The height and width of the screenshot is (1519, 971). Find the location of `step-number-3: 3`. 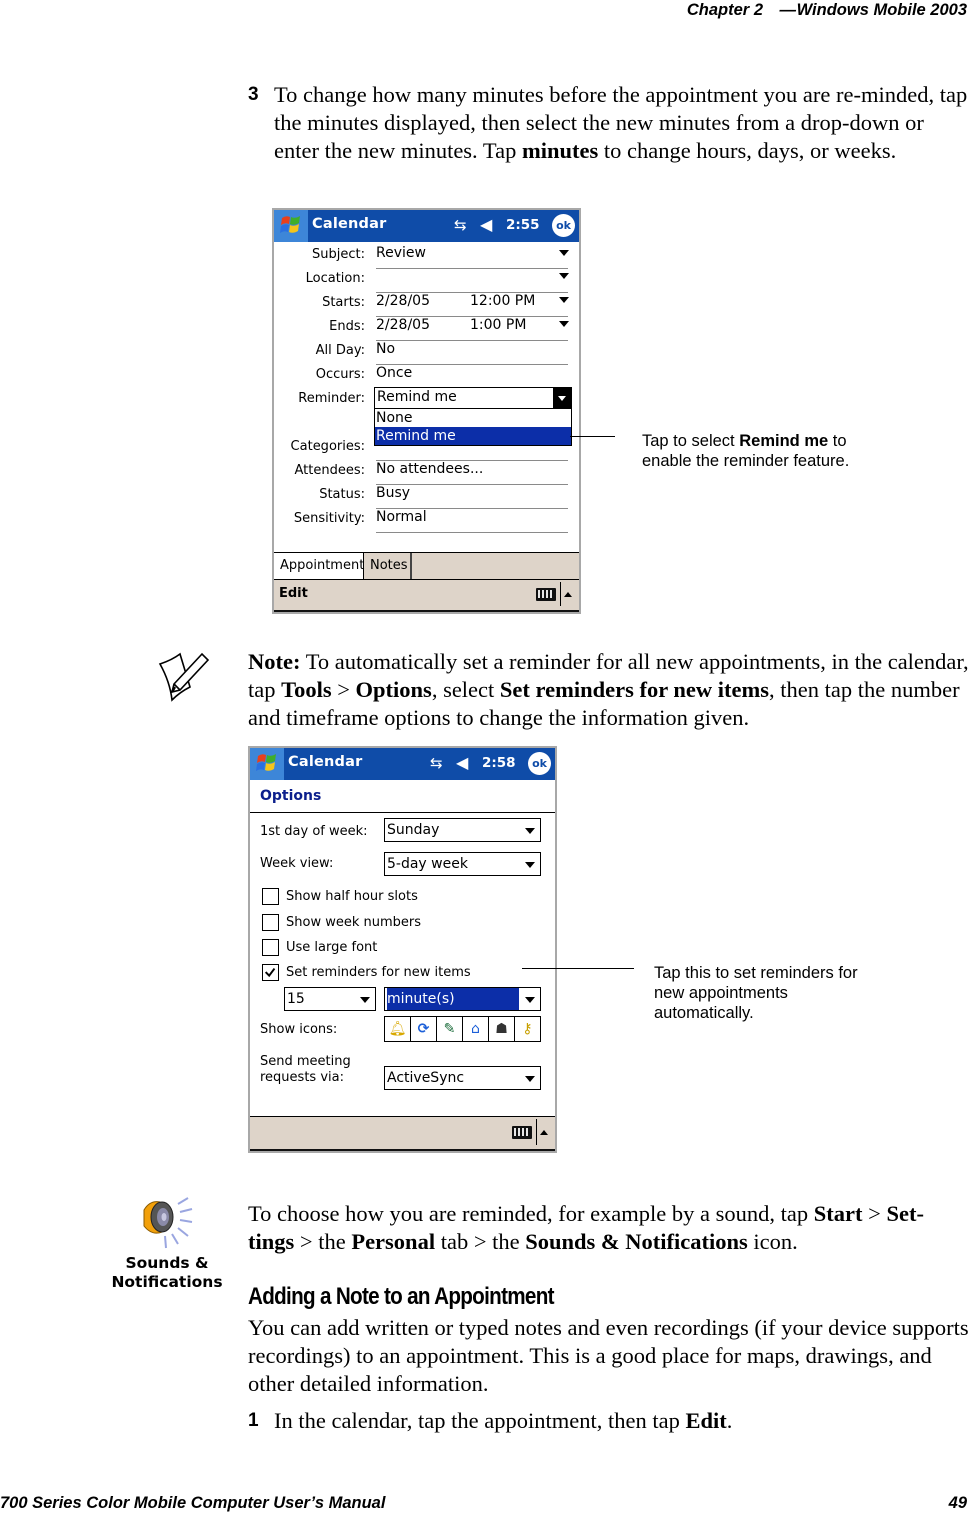

step-number-3: 3 is located at coordinates (253, 94).